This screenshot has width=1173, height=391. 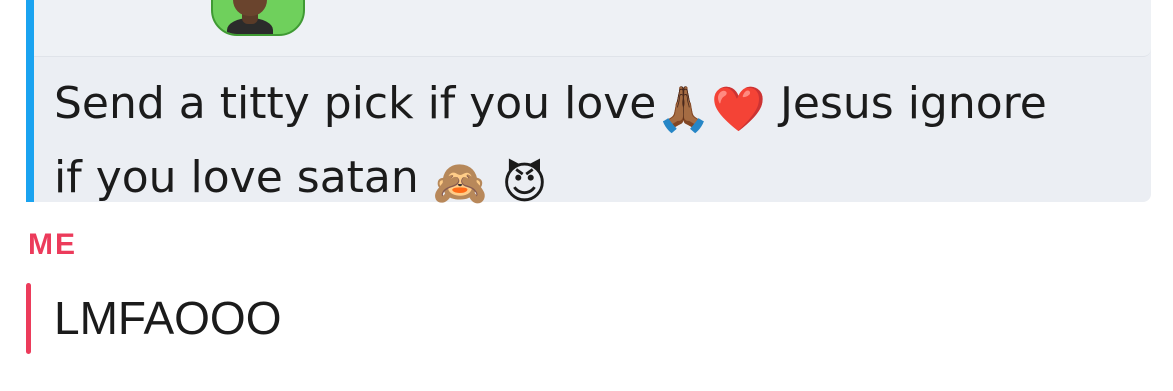 What do you see at coordinates (355, 103) in the screenshot?
I see `incoming-line1-text: Send a titty pick if you love` at bounding box center [355, 103].